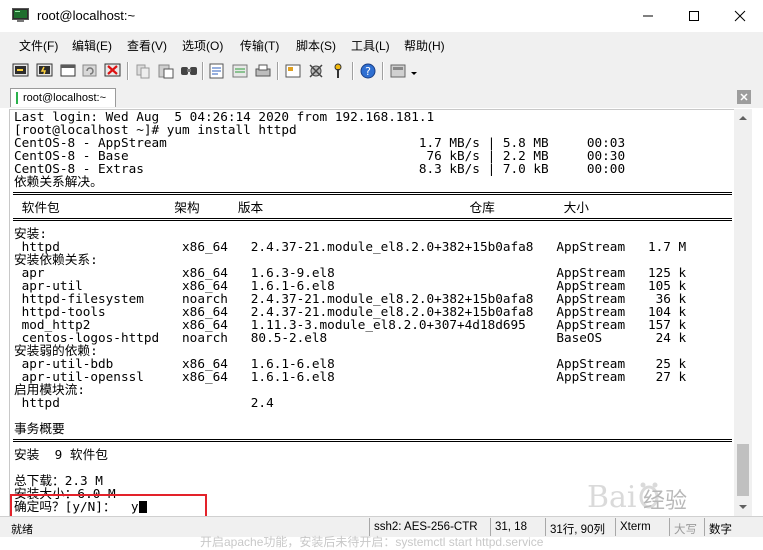  I want to click on printer-icon, so click(263, 71).